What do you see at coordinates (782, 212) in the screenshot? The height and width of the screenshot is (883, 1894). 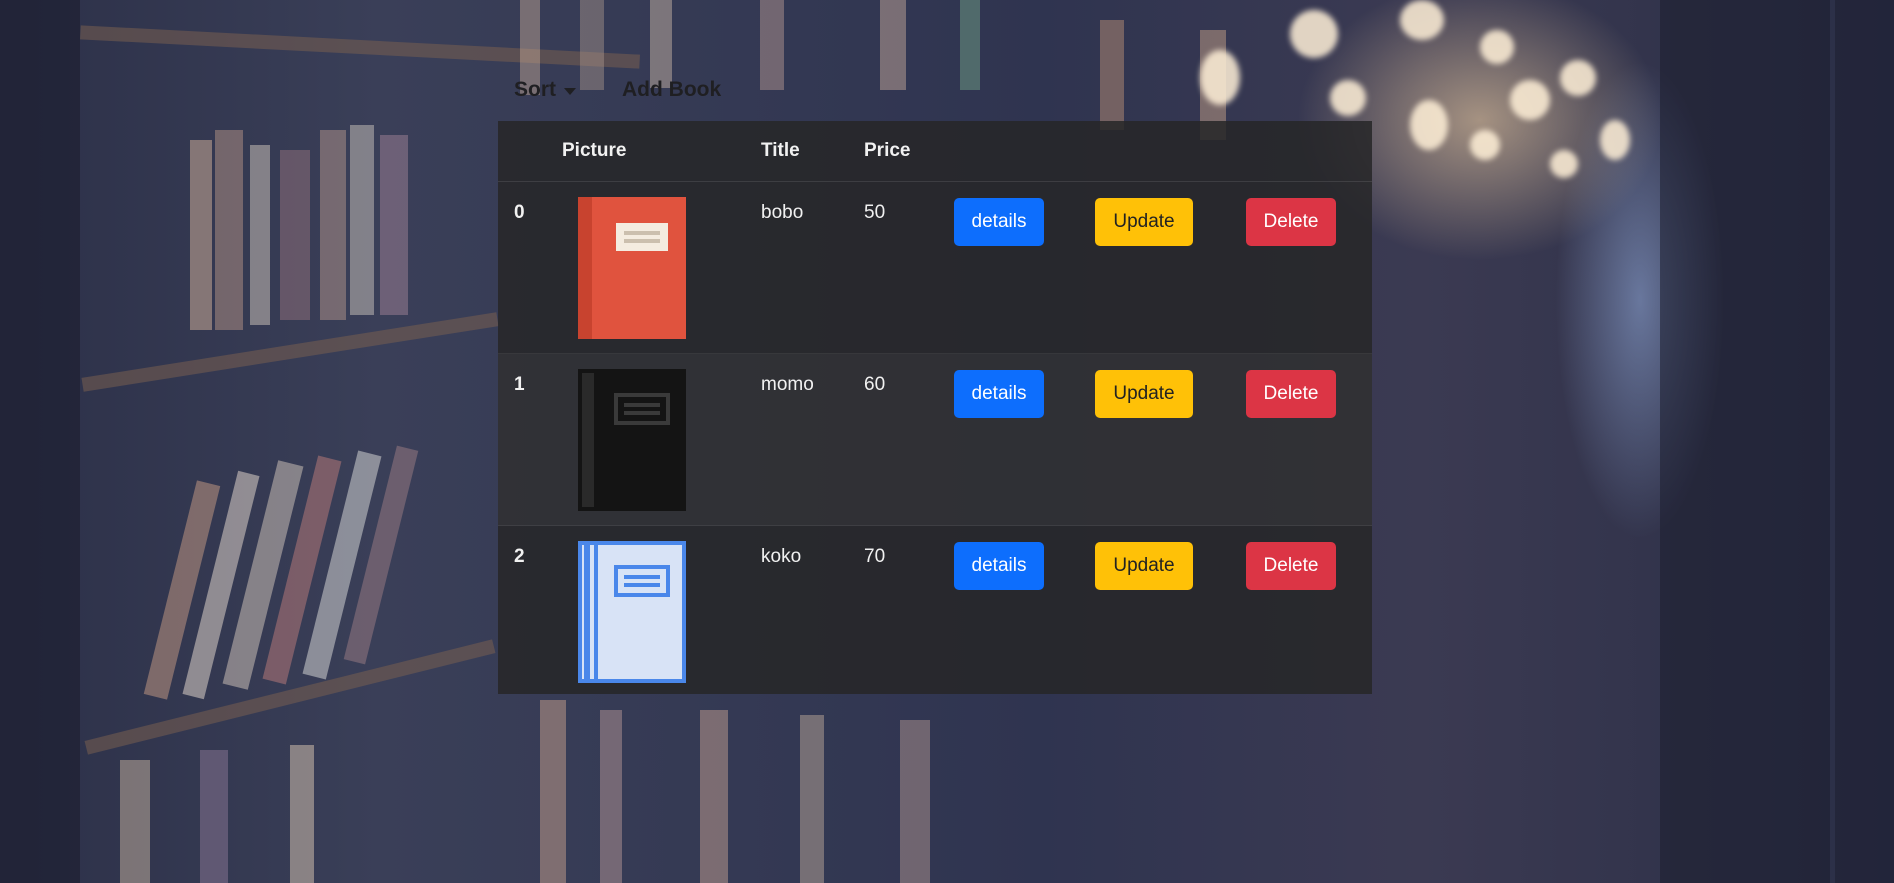 I see `row-title: bobo` at bounding box center [782, 212].